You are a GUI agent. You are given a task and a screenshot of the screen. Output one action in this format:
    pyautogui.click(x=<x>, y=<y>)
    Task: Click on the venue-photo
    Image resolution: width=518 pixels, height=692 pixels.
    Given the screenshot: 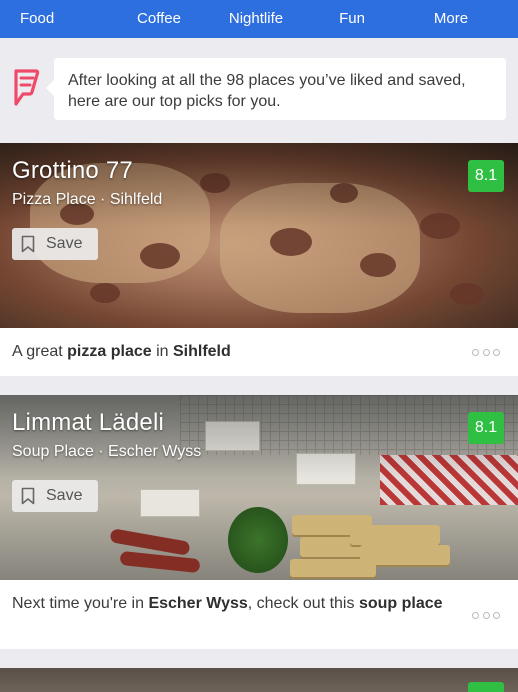 What is the action you would take?
    pyautogui.click(x=259, y=680)
    